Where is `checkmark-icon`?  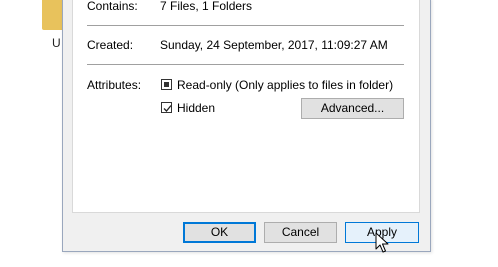 checkmark-icon is located at coordinates (167, 108).